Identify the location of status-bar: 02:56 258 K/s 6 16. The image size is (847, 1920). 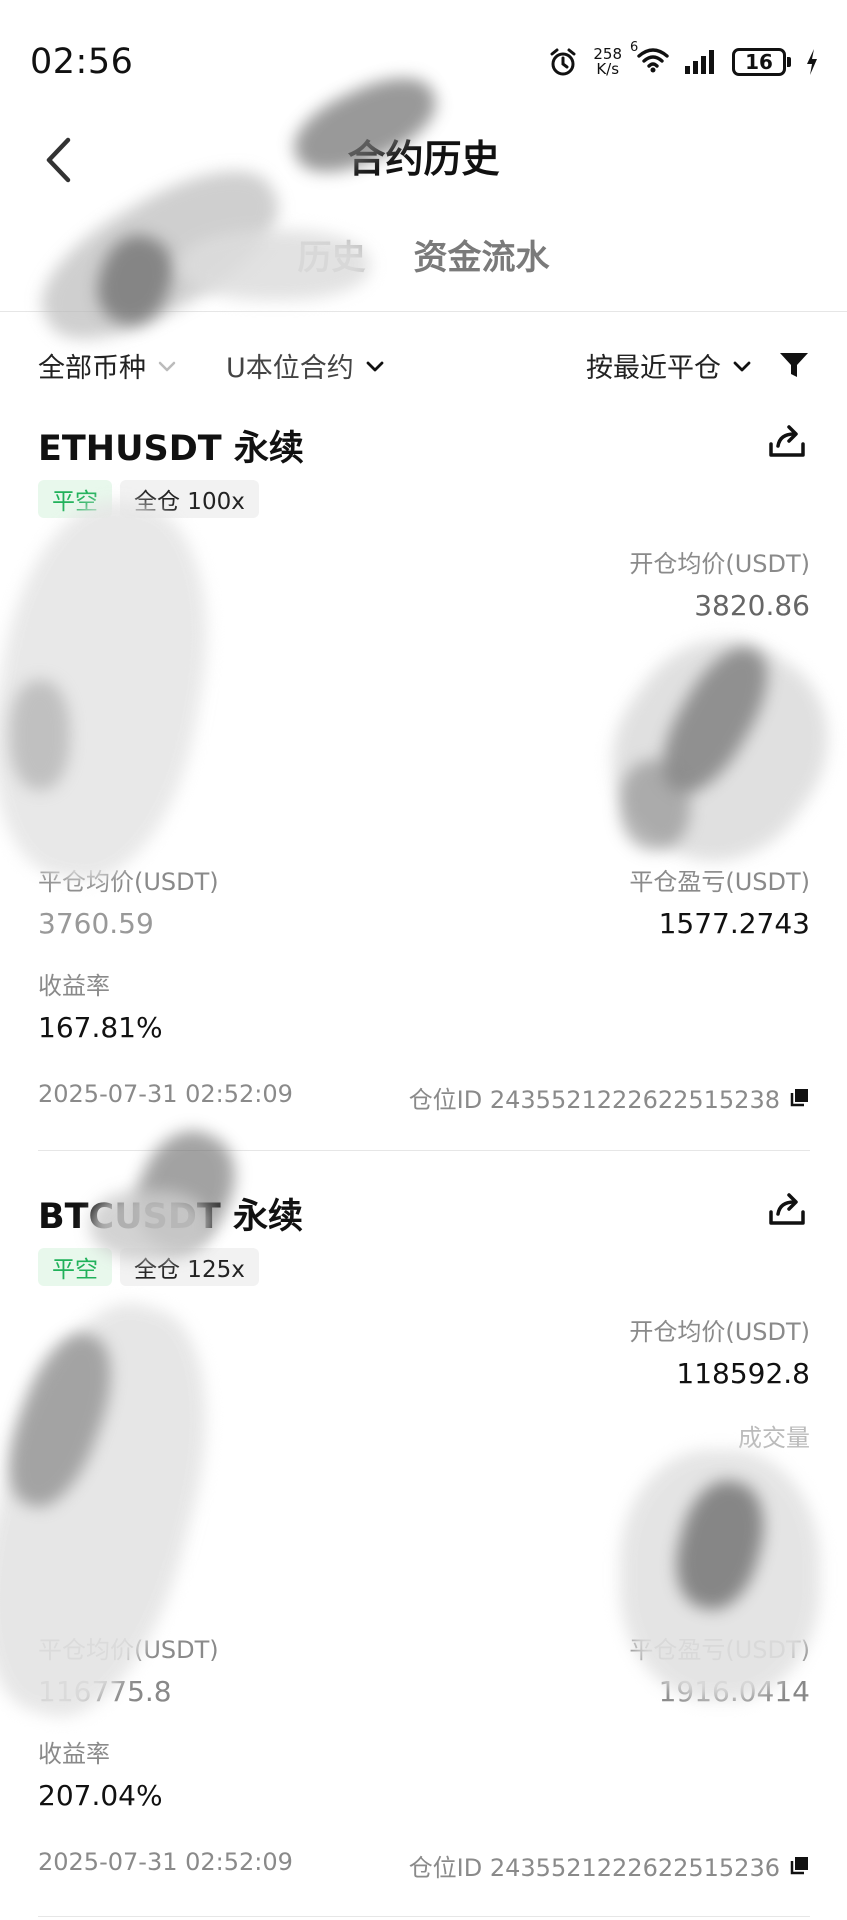
(423, 60).